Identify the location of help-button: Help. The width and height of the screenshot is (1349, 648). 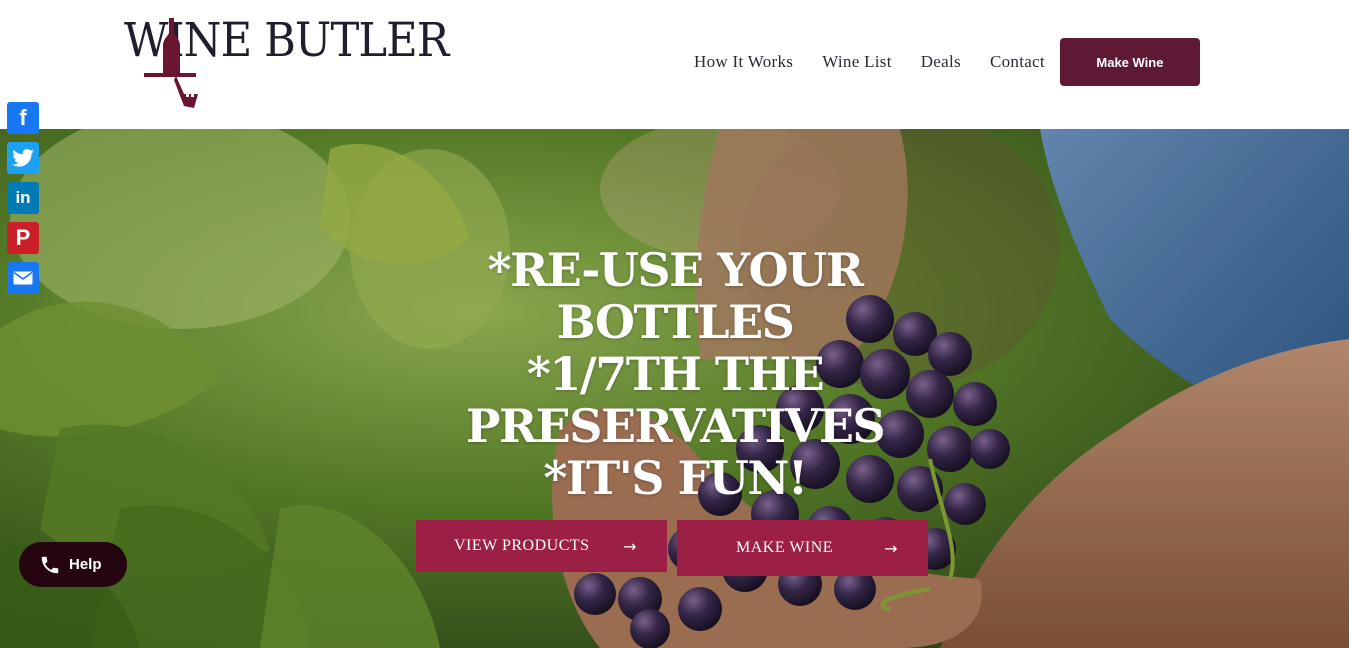
(73, 564).